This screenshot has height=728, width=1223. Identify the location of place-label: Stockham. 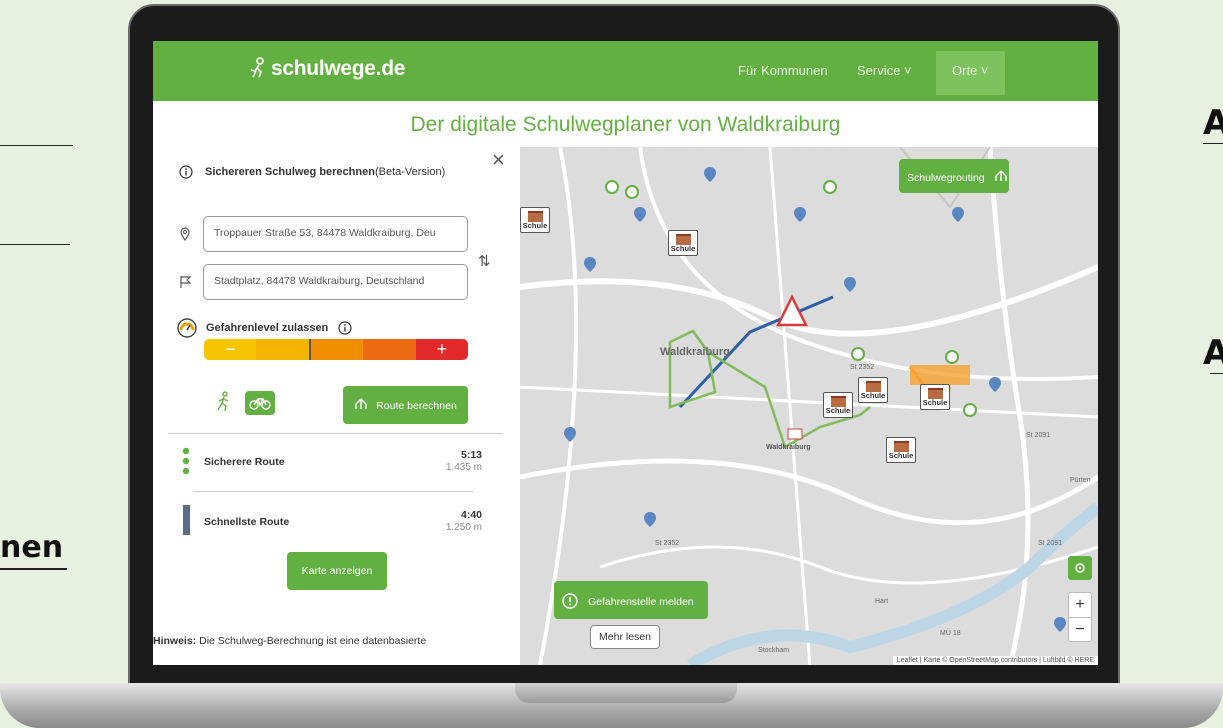
(773, 650).